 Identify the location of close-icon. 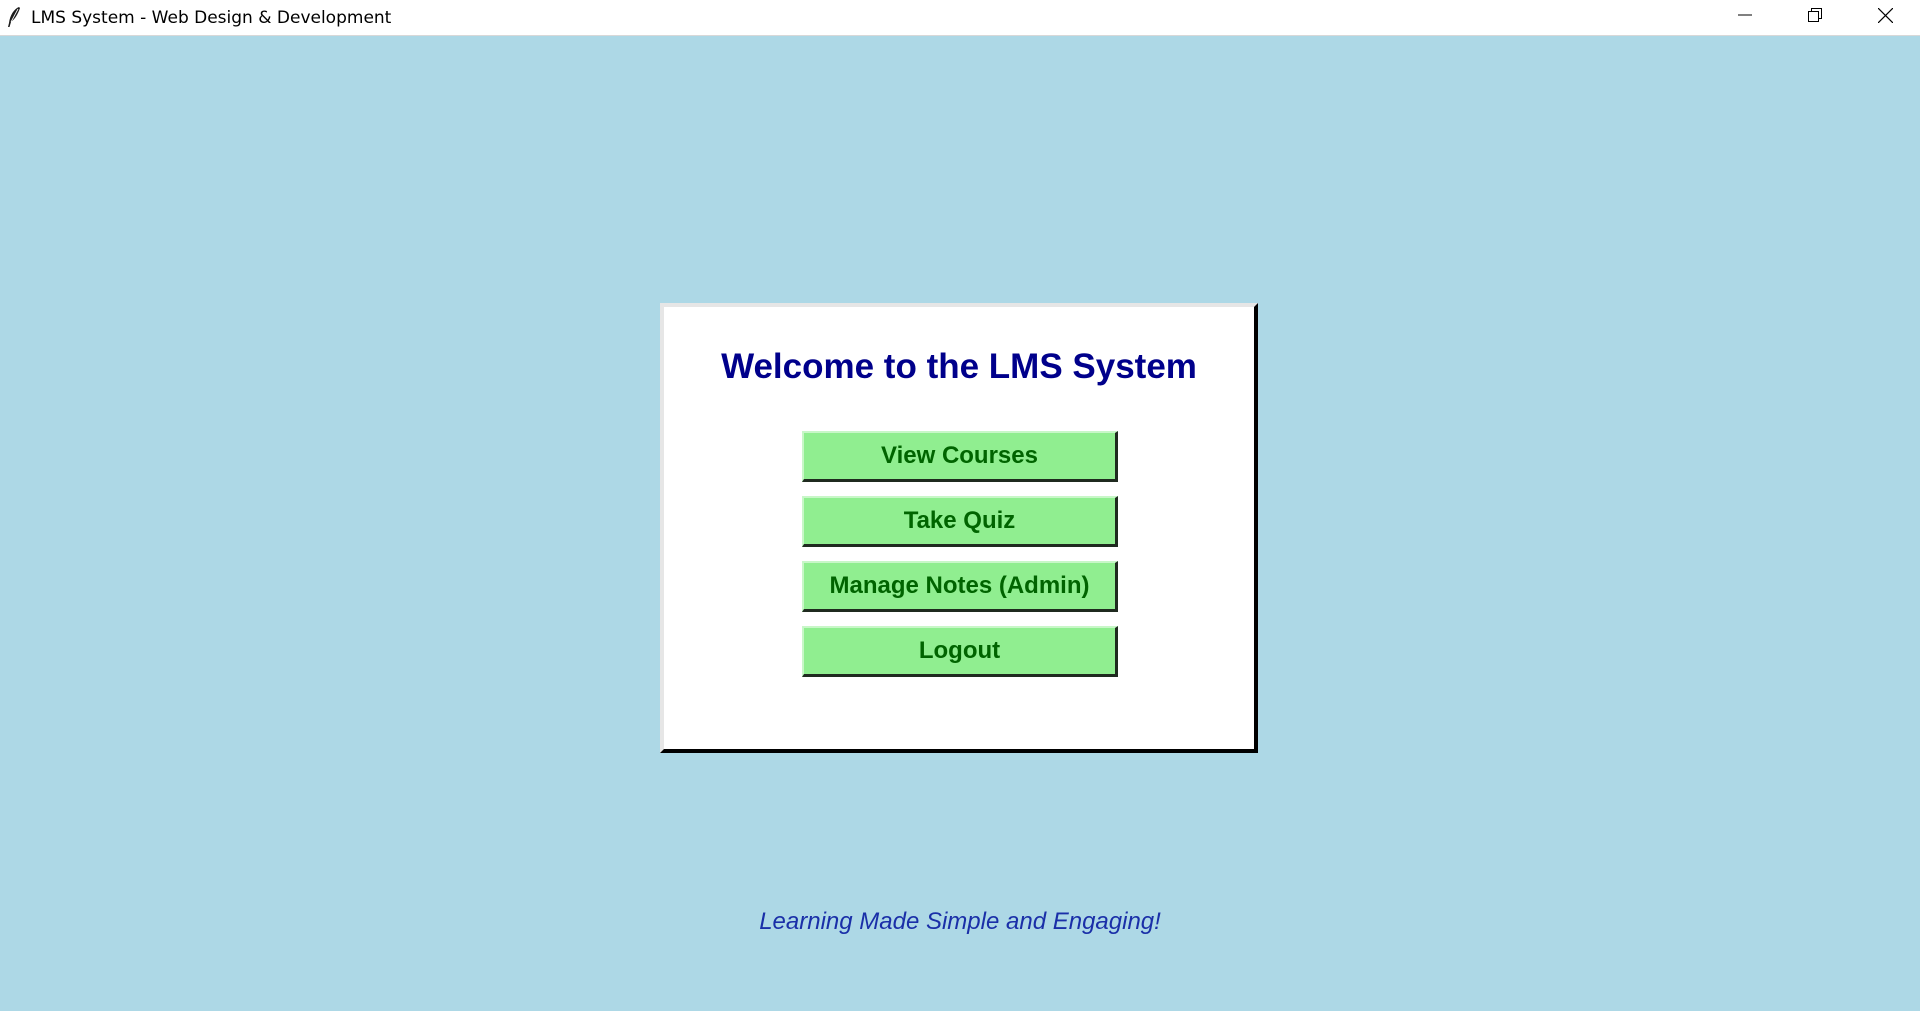
(1885, 17).